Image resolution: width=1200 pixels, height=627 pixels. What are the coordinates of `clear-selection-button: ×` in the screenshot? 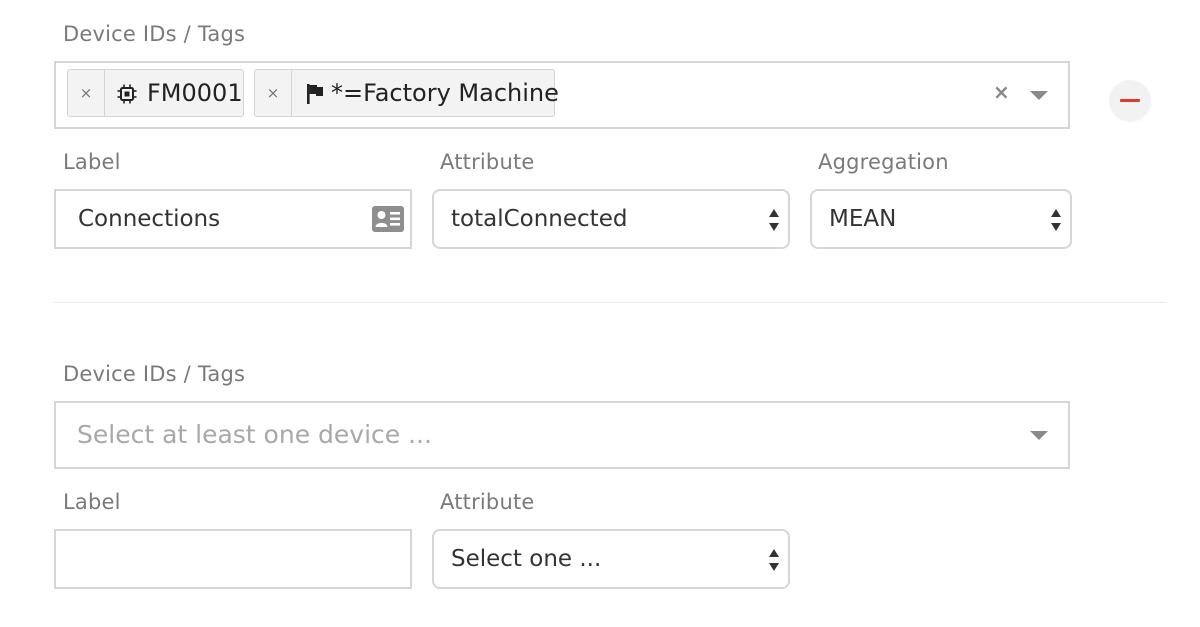 It's located at (1001, 92).